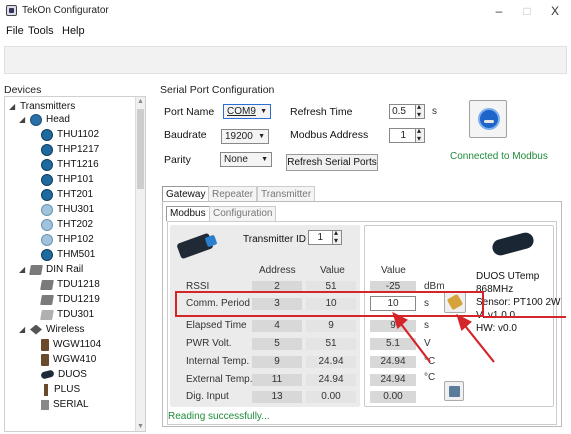 This screenshot has width=571, height=434. I want to click on tree-label: DUOS, so click(72, 374).